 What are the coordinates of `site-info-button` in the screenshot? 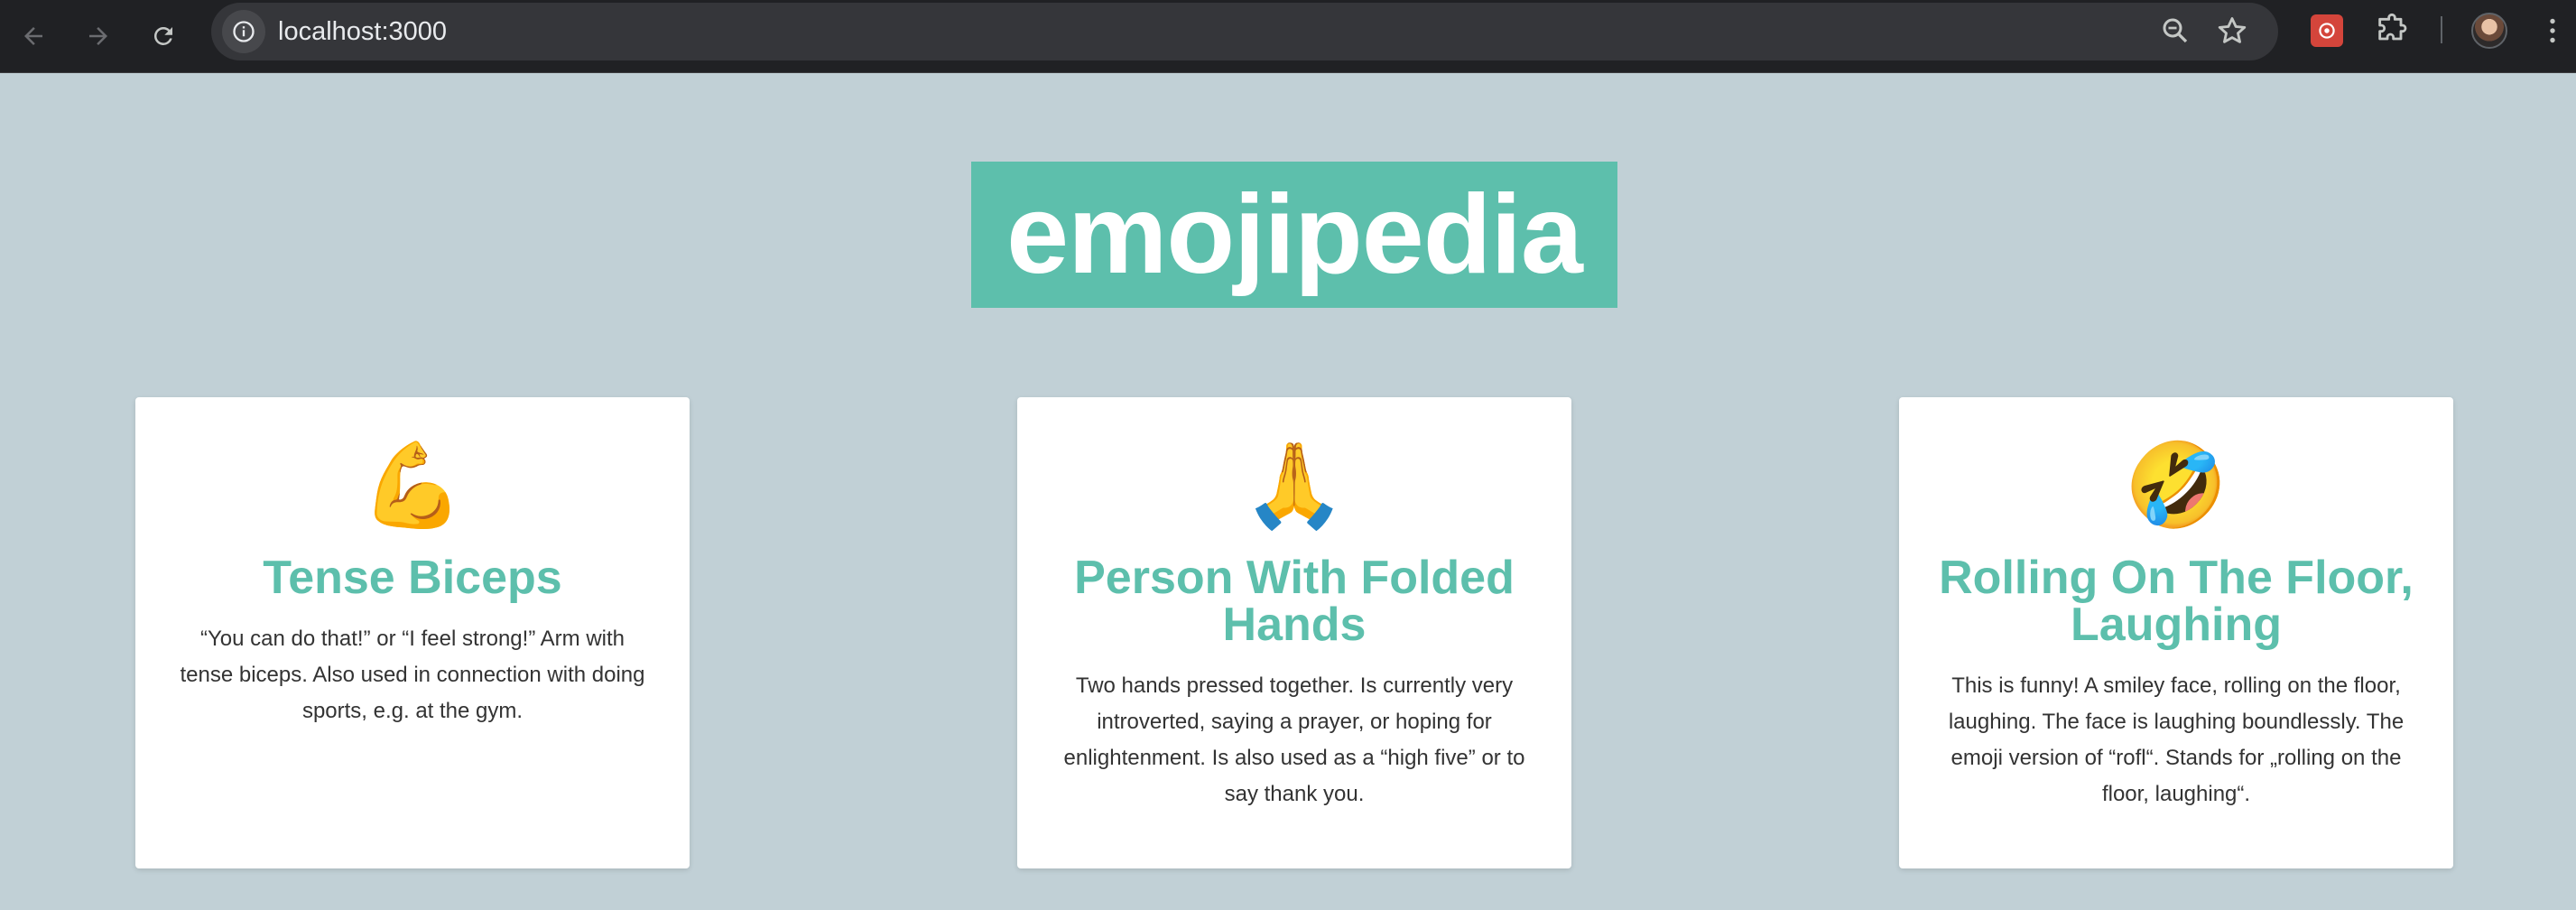 It's located at (243, 32).